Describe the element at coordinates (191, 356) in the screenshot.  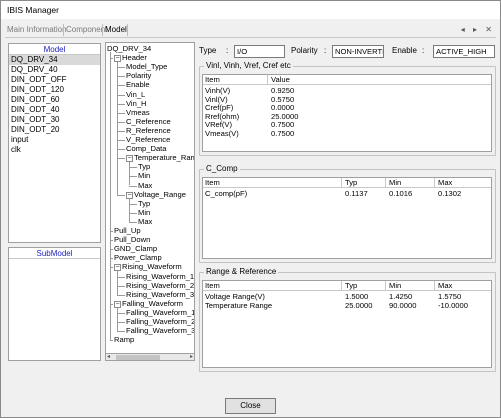
I see `scroll-right-arrow-icon: ▸` at that location.